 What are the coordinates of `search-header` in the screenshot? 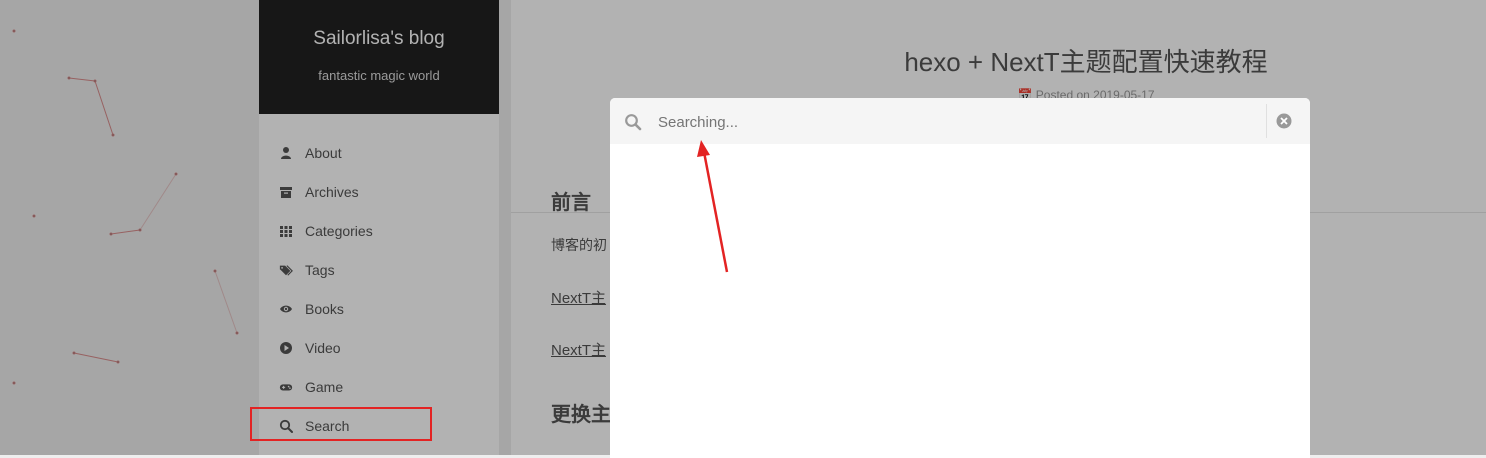 It's located at (960, 121).